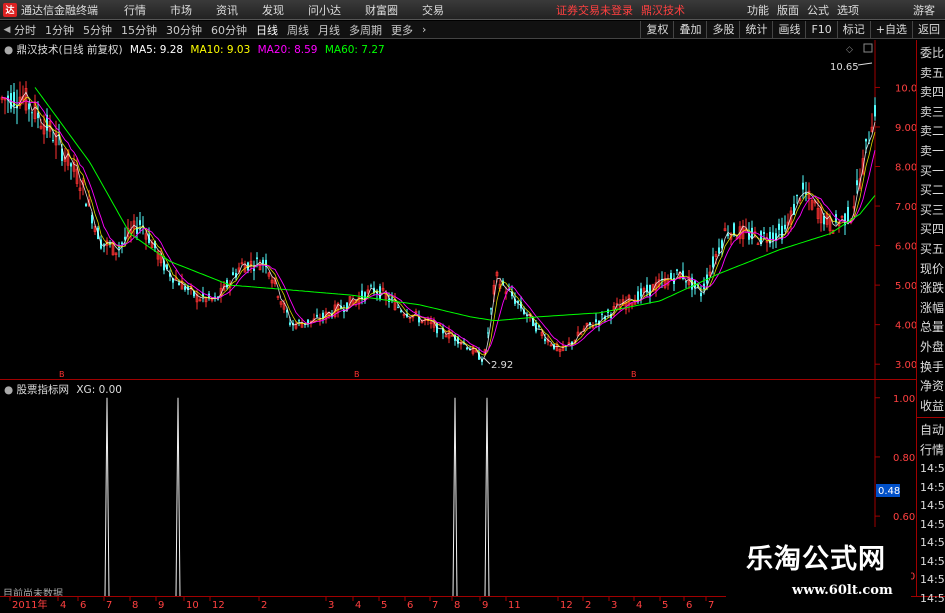 Image resolution: width=945 pixels, height=613 pixels. I want to click on indicator-tick-label: 0.60, so click(904, 517).